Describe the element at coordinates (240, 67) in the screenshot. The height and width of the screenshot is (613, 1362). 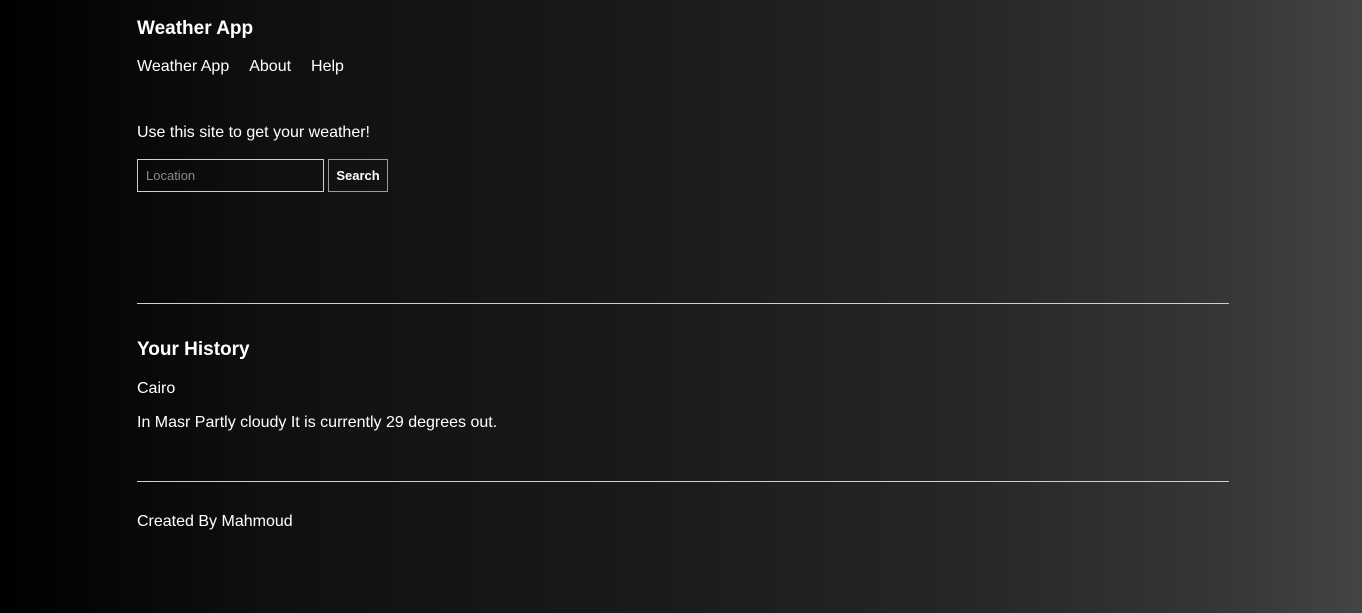
I see `main-nav: Weather App About Help` at that location.